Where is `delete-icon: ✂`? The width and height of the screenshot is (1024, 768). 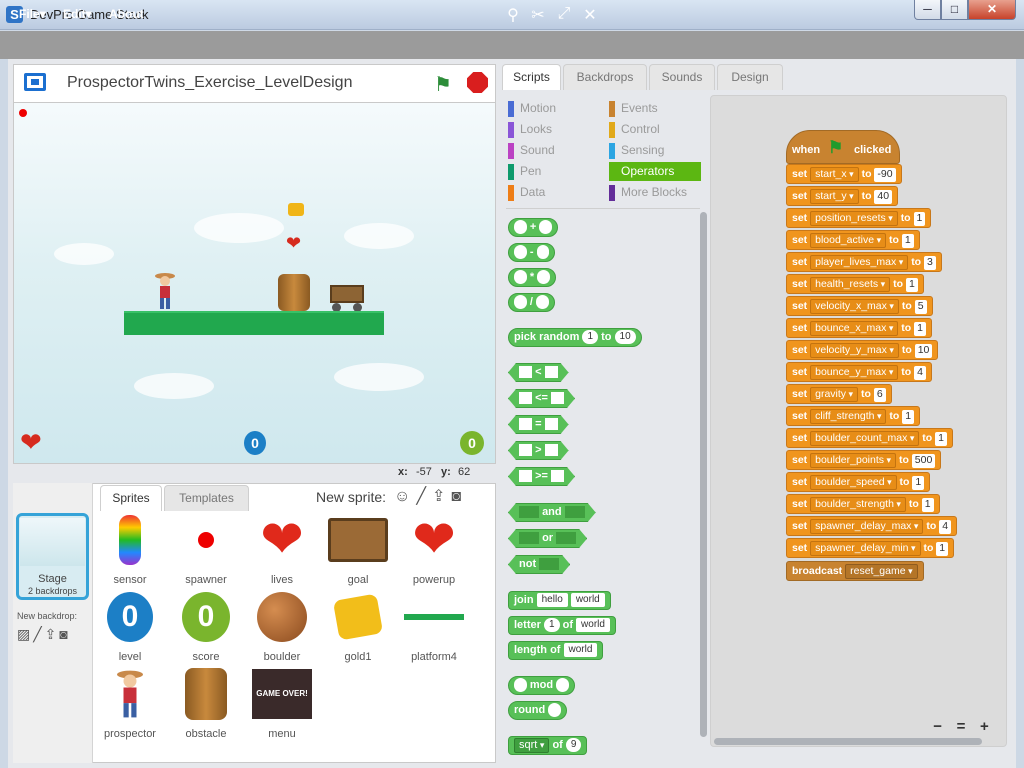 delete-icon: ✂ is located at coordinates (538, 15).